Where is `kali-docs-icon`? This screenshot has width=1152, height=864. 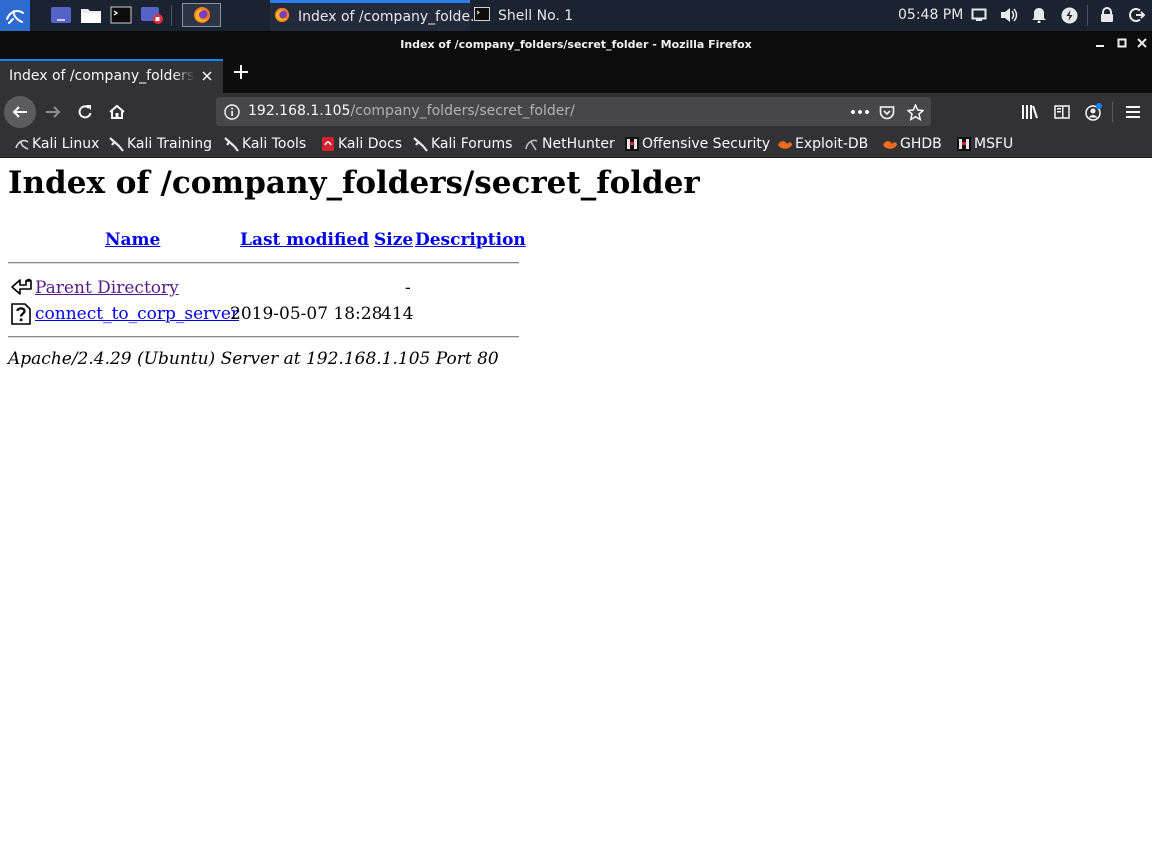
kali-docs-icon is located at coordinates (328, 144).